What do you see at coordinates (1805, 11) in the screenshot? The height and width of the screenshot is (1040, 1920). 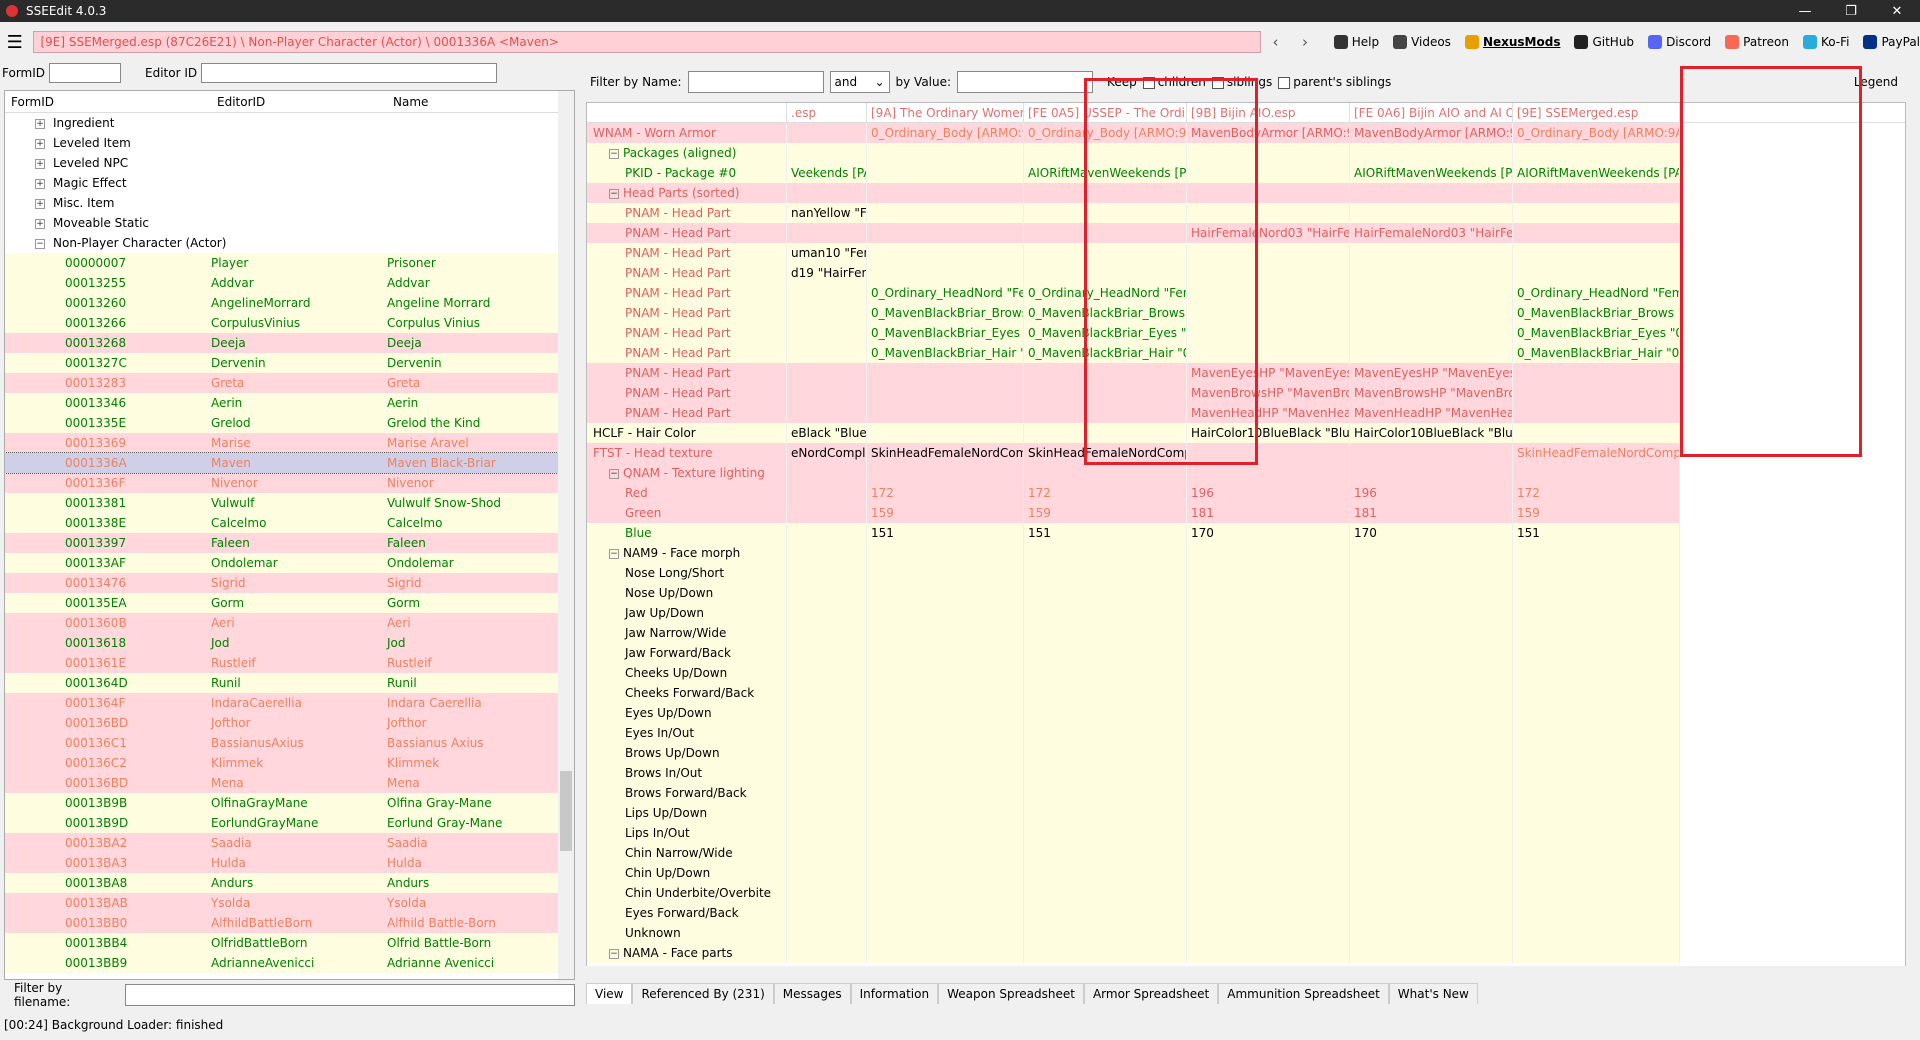 I see `minimize-button: —` at bounding box center [1805, 11].